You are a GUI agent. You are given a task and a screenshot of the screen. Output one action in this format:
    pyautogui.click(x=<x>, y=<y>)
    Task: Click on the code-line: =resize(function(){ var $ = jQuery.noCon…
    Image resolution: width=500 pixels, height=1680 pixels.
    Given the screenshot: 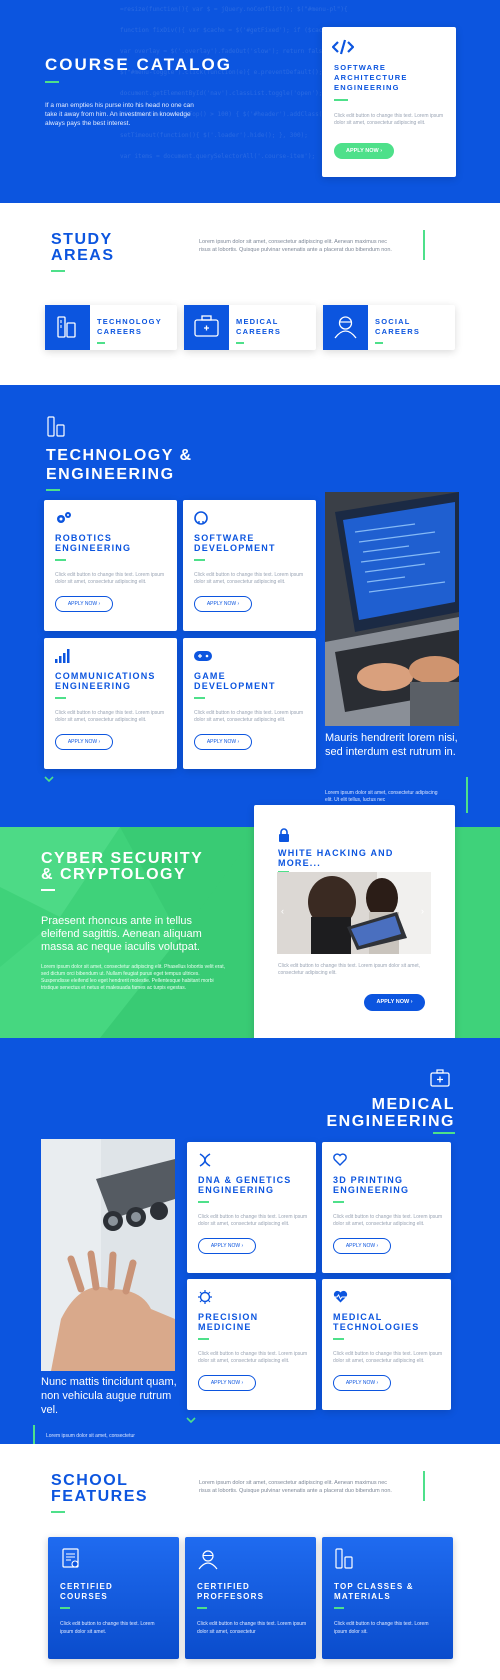 What is the action you would take?
    pyautogui.click(x=234, y=9)
    